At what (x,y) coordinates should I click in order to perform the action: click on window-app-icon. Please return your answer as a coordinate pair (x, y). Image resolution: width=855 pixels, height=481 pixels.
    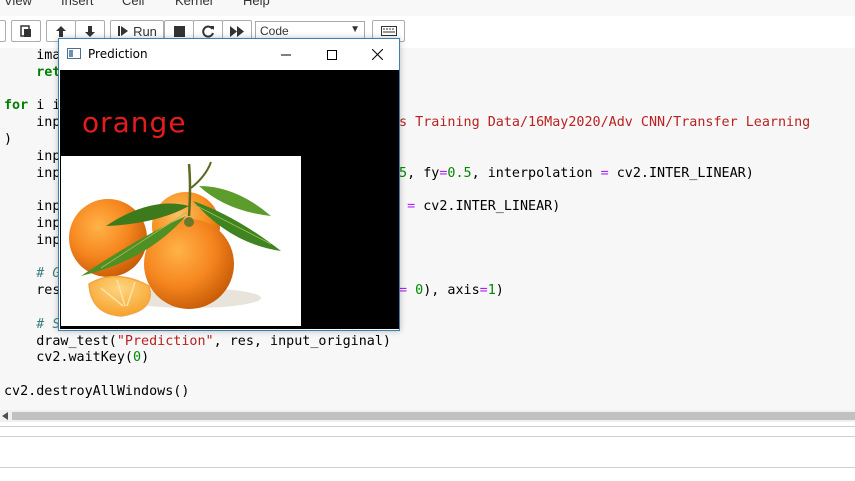
    Looking at the image, I should click on (74, 53).